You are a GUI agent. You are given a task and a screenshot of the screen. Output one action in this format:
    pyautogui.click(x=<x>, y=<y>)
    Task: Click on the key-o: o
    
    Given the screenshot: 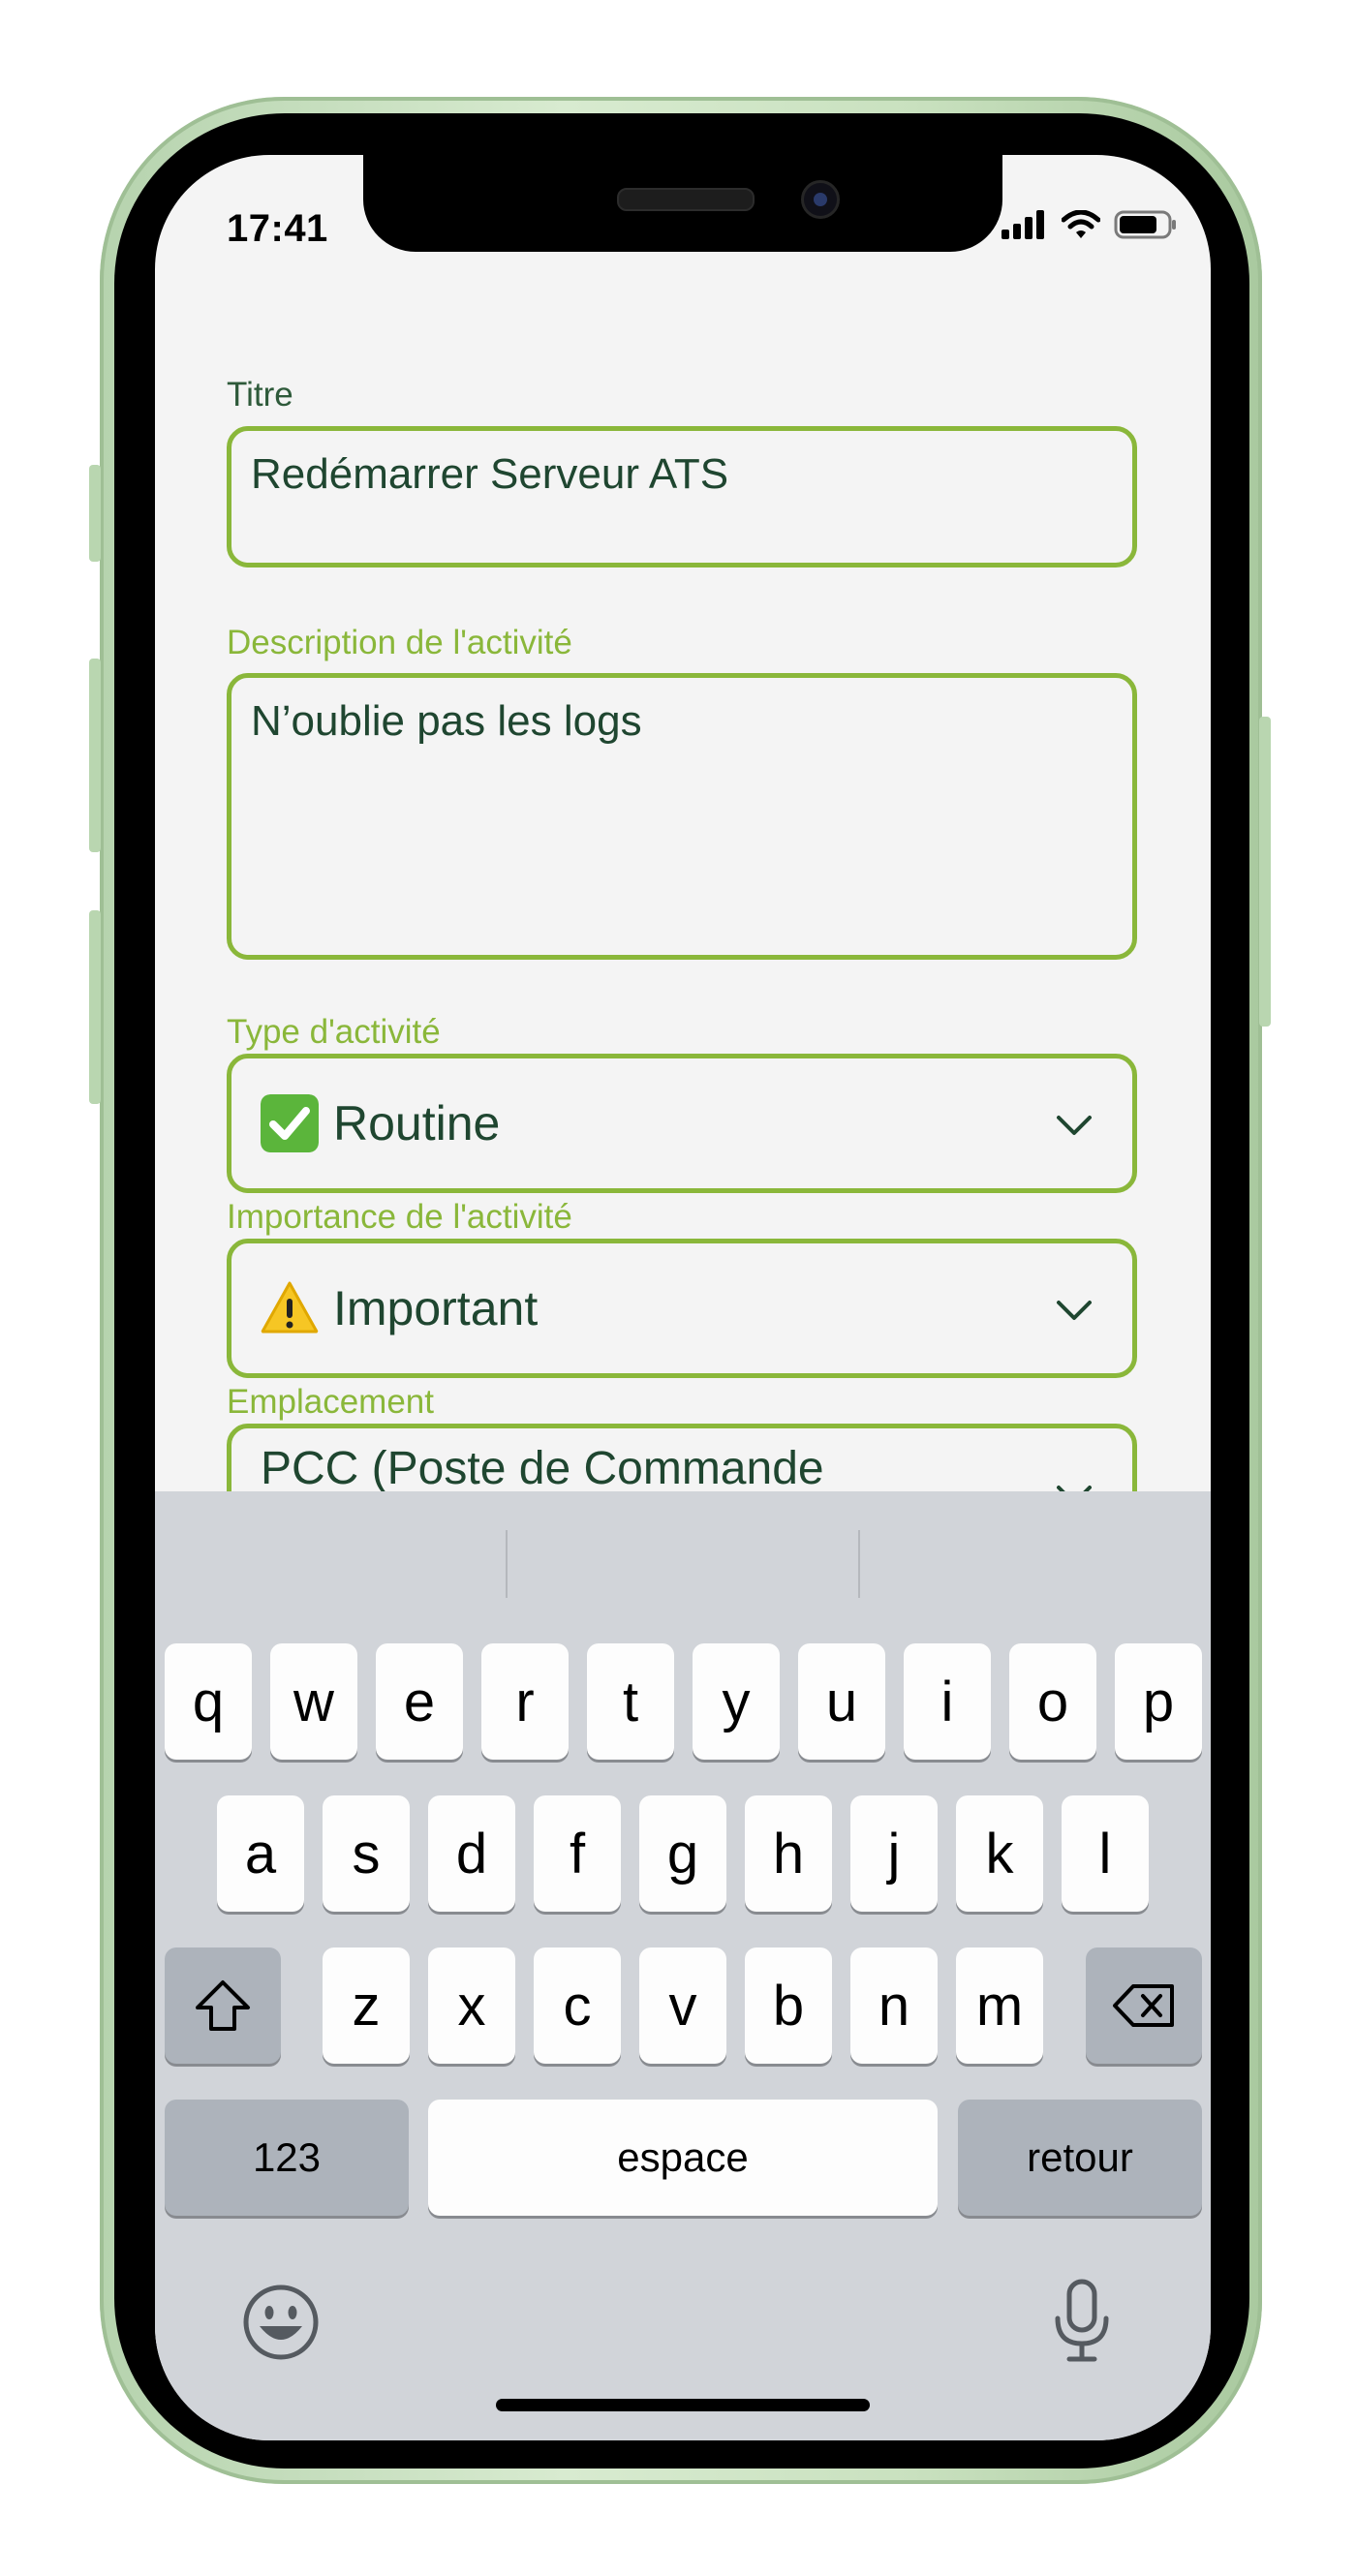 What is the action you would take?
    pyautogui.click(x=1052, y=1701)
    